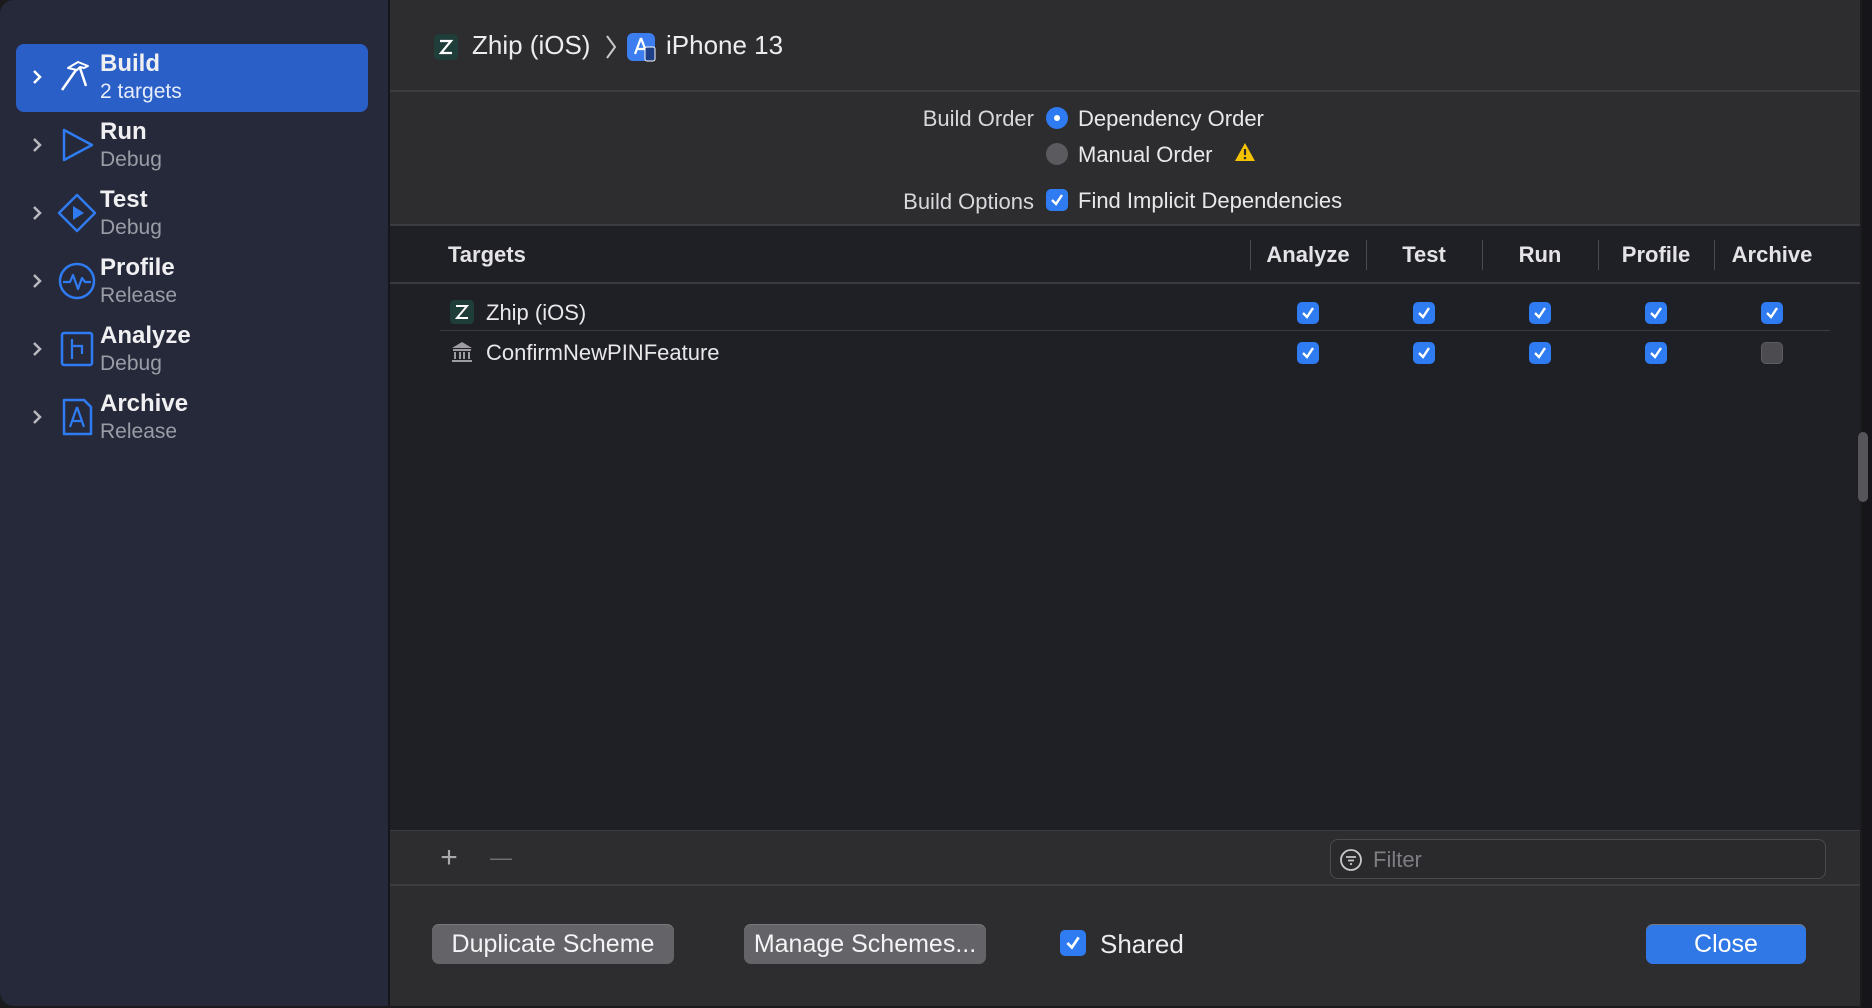 The height and width of the screenshot is (1008, 1872). What do you see at coordinates (1578, 859) in the screenshot?
I see `filter-field: Filter` at bounding box center [1578, 859].